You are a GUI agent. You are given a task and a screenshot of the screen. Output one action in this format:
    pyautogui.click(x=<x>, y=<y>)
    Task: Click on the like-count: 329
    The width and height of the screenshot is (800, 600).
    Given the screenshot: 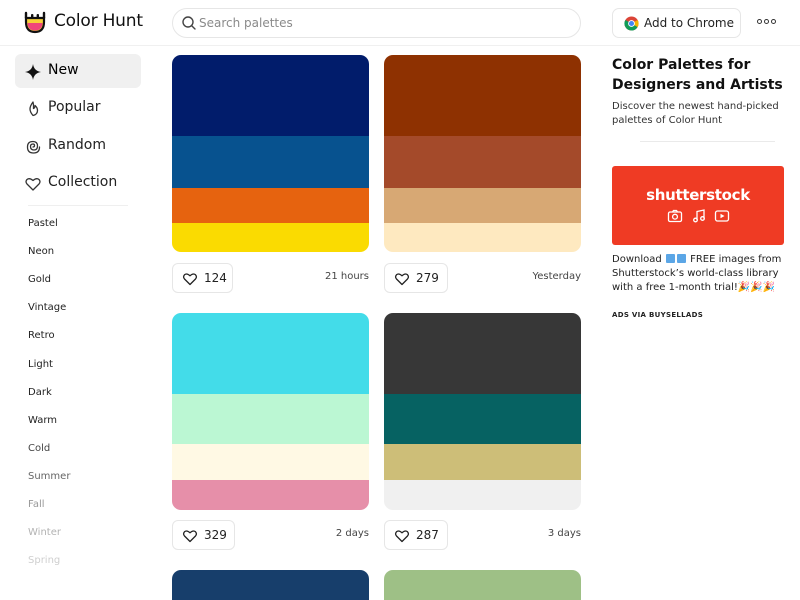 What is the action you would take?
    pyautogui.click(x=215, y=535)
    